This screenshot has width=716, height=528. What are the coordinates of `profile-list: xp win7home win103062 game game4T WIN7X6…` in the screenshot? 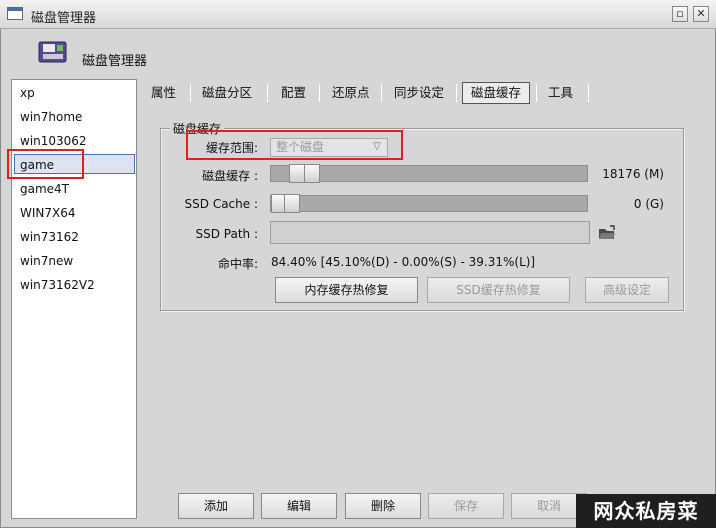 It's located at (74, 299).